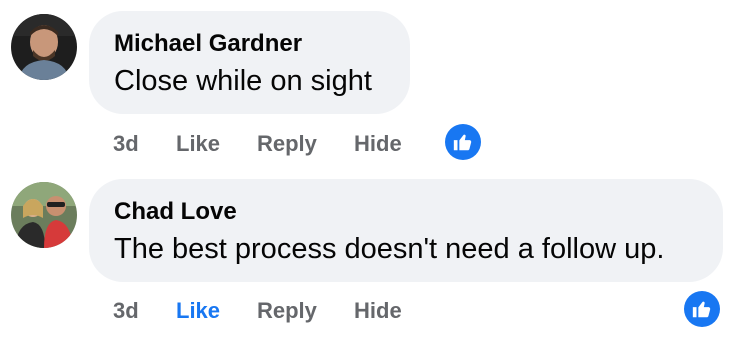 Image resolution: width=742 pixels, height=338 pixels. I want to click on comment-author: Michael Gardner, so click(208, 44).